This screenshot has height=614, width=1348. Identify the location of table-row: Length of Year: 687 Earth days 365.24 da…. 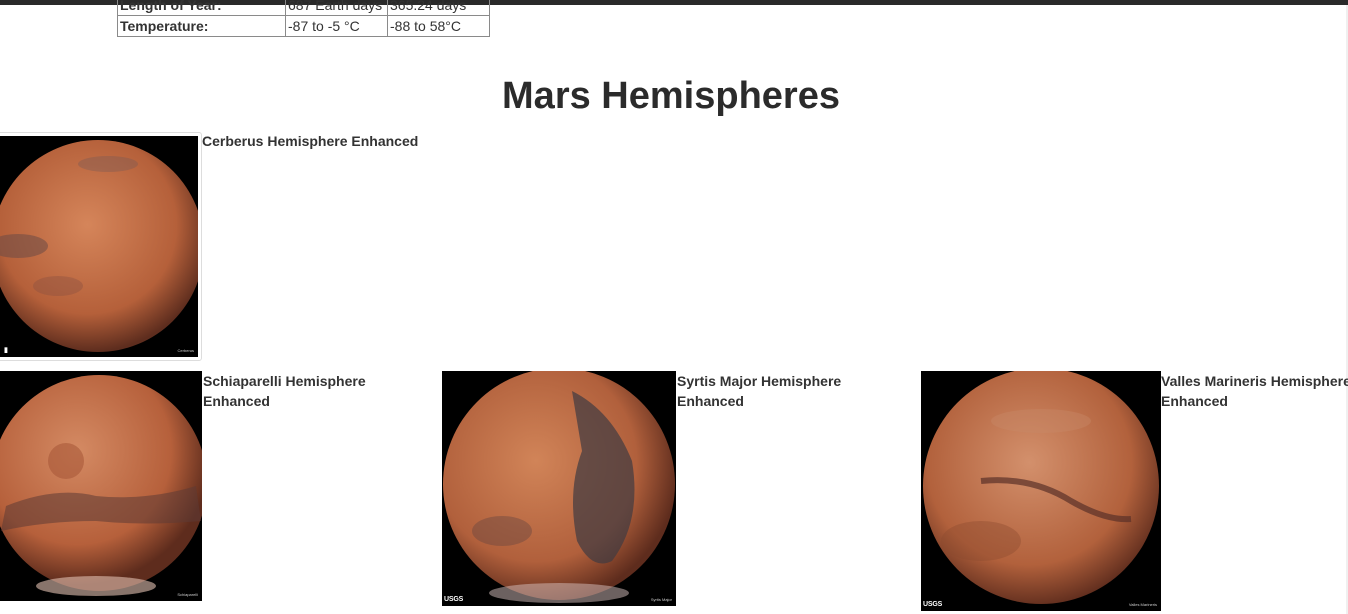
(303, 8).